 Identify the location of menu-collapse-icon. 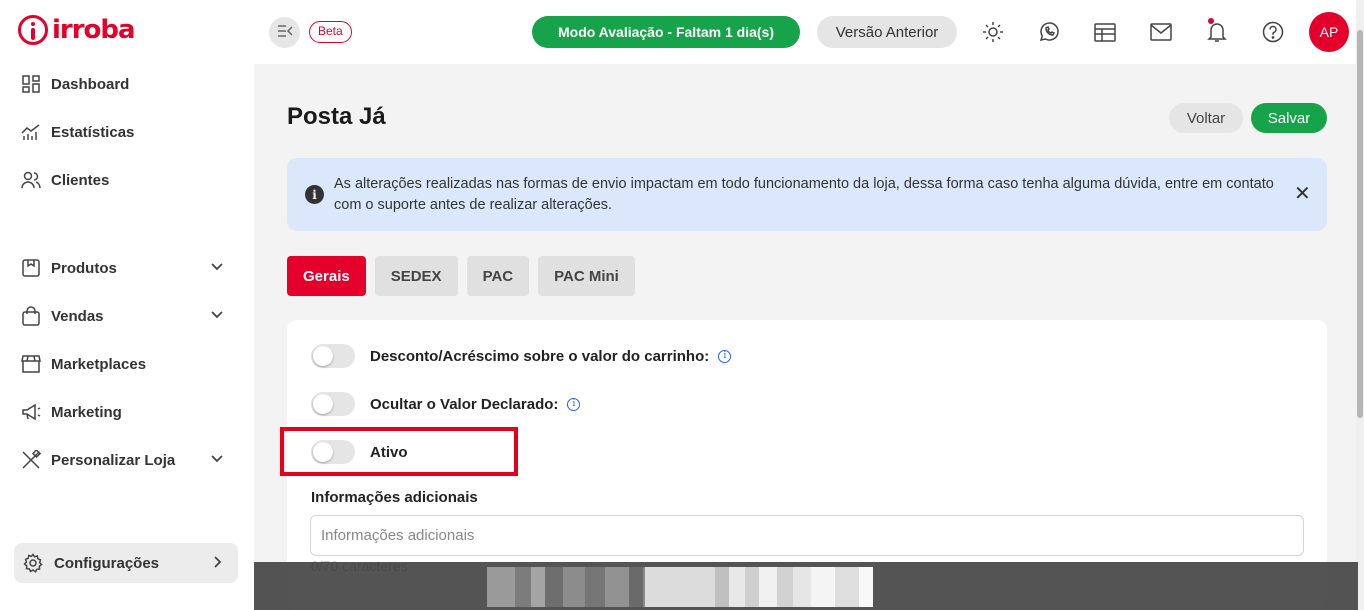
(285, 33).